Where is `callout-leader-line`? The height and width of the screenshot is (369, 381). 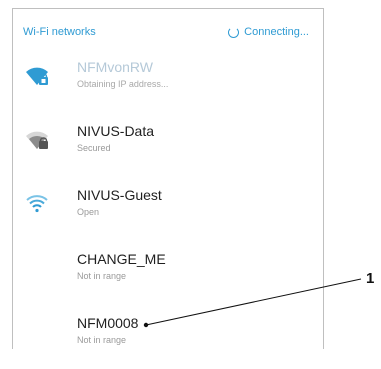 callout-leader-line is located at coordinates (252, 303).